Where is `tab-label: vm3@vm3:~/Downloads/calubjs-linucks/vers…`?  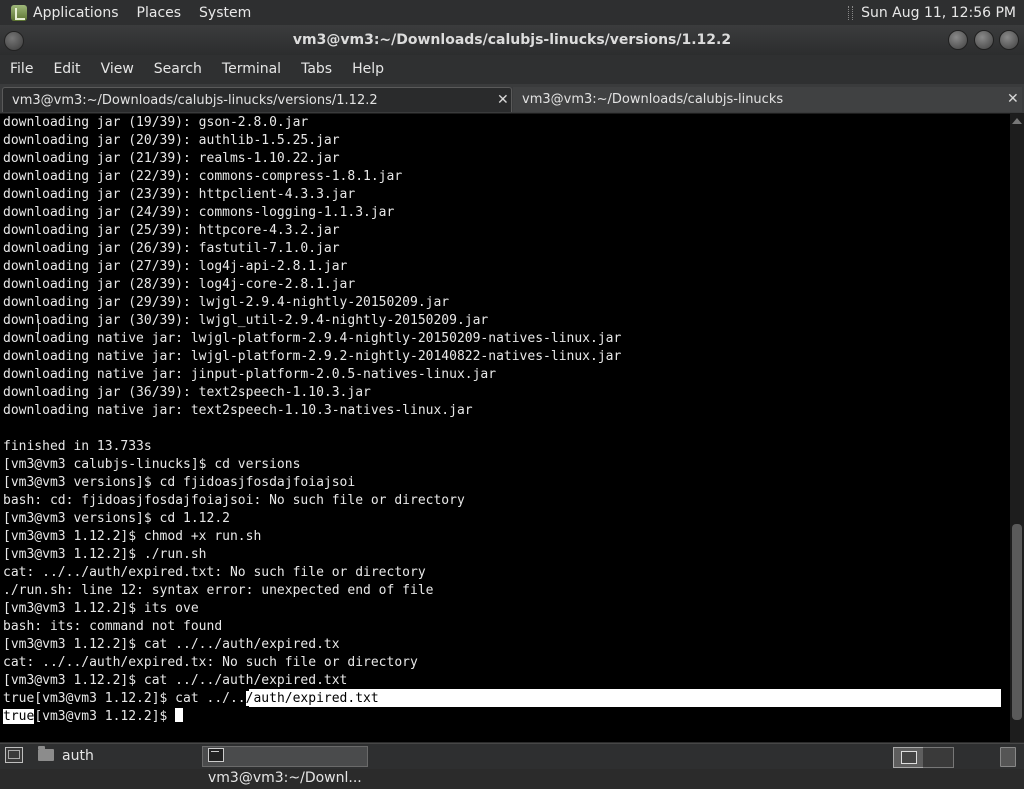 tab-label: vm3@vm3:~/Downloads/calubjs-linucks/vers… is located at coordinates (195, 100).